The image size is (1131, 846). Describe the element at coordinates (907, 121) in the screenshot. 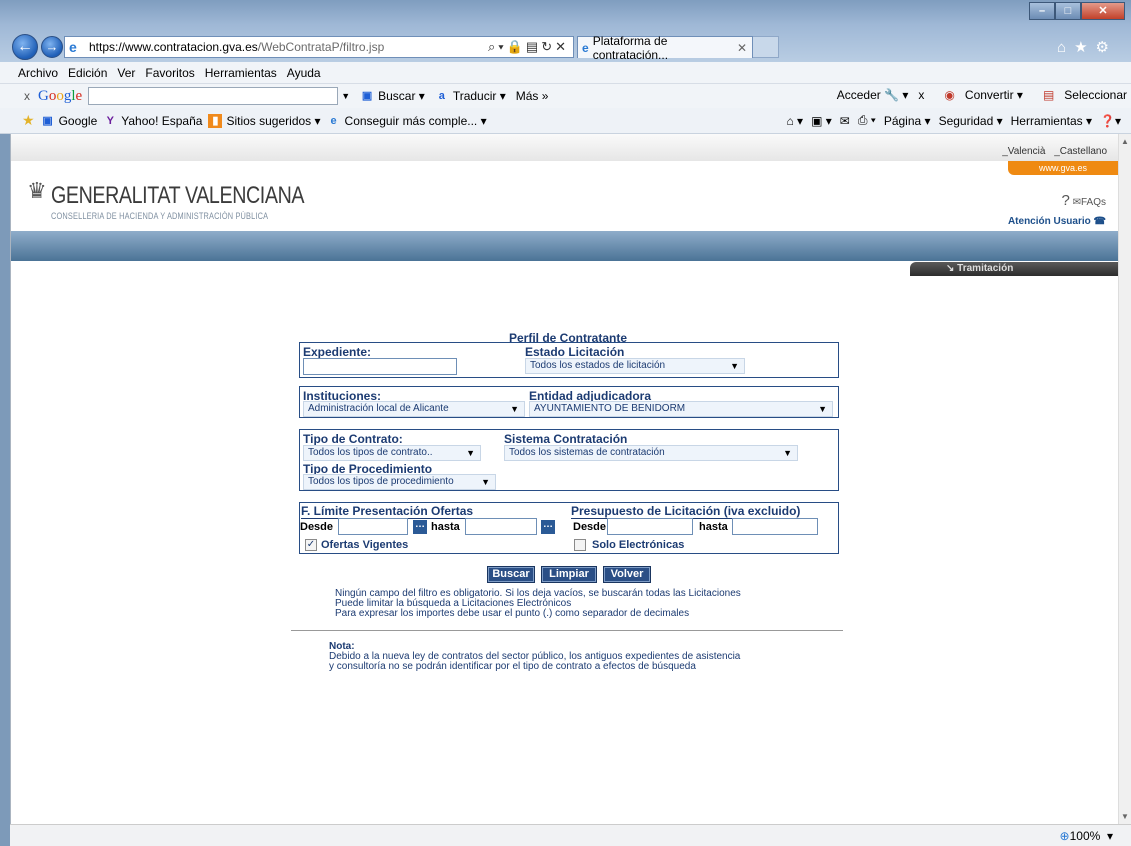

I see `menu-pagina: Página ▾` at that location.